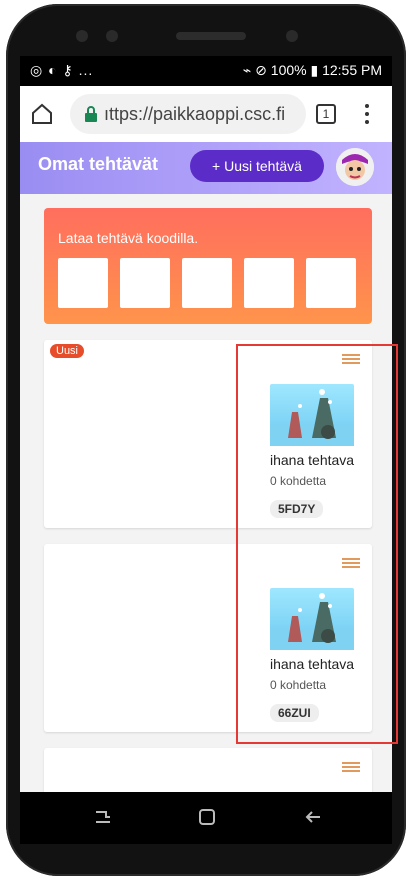 This screenshot has width=414, height=880. I want to click on address-bar: ıttps://paikkaoppi.csc.fi, so click(188, 114).